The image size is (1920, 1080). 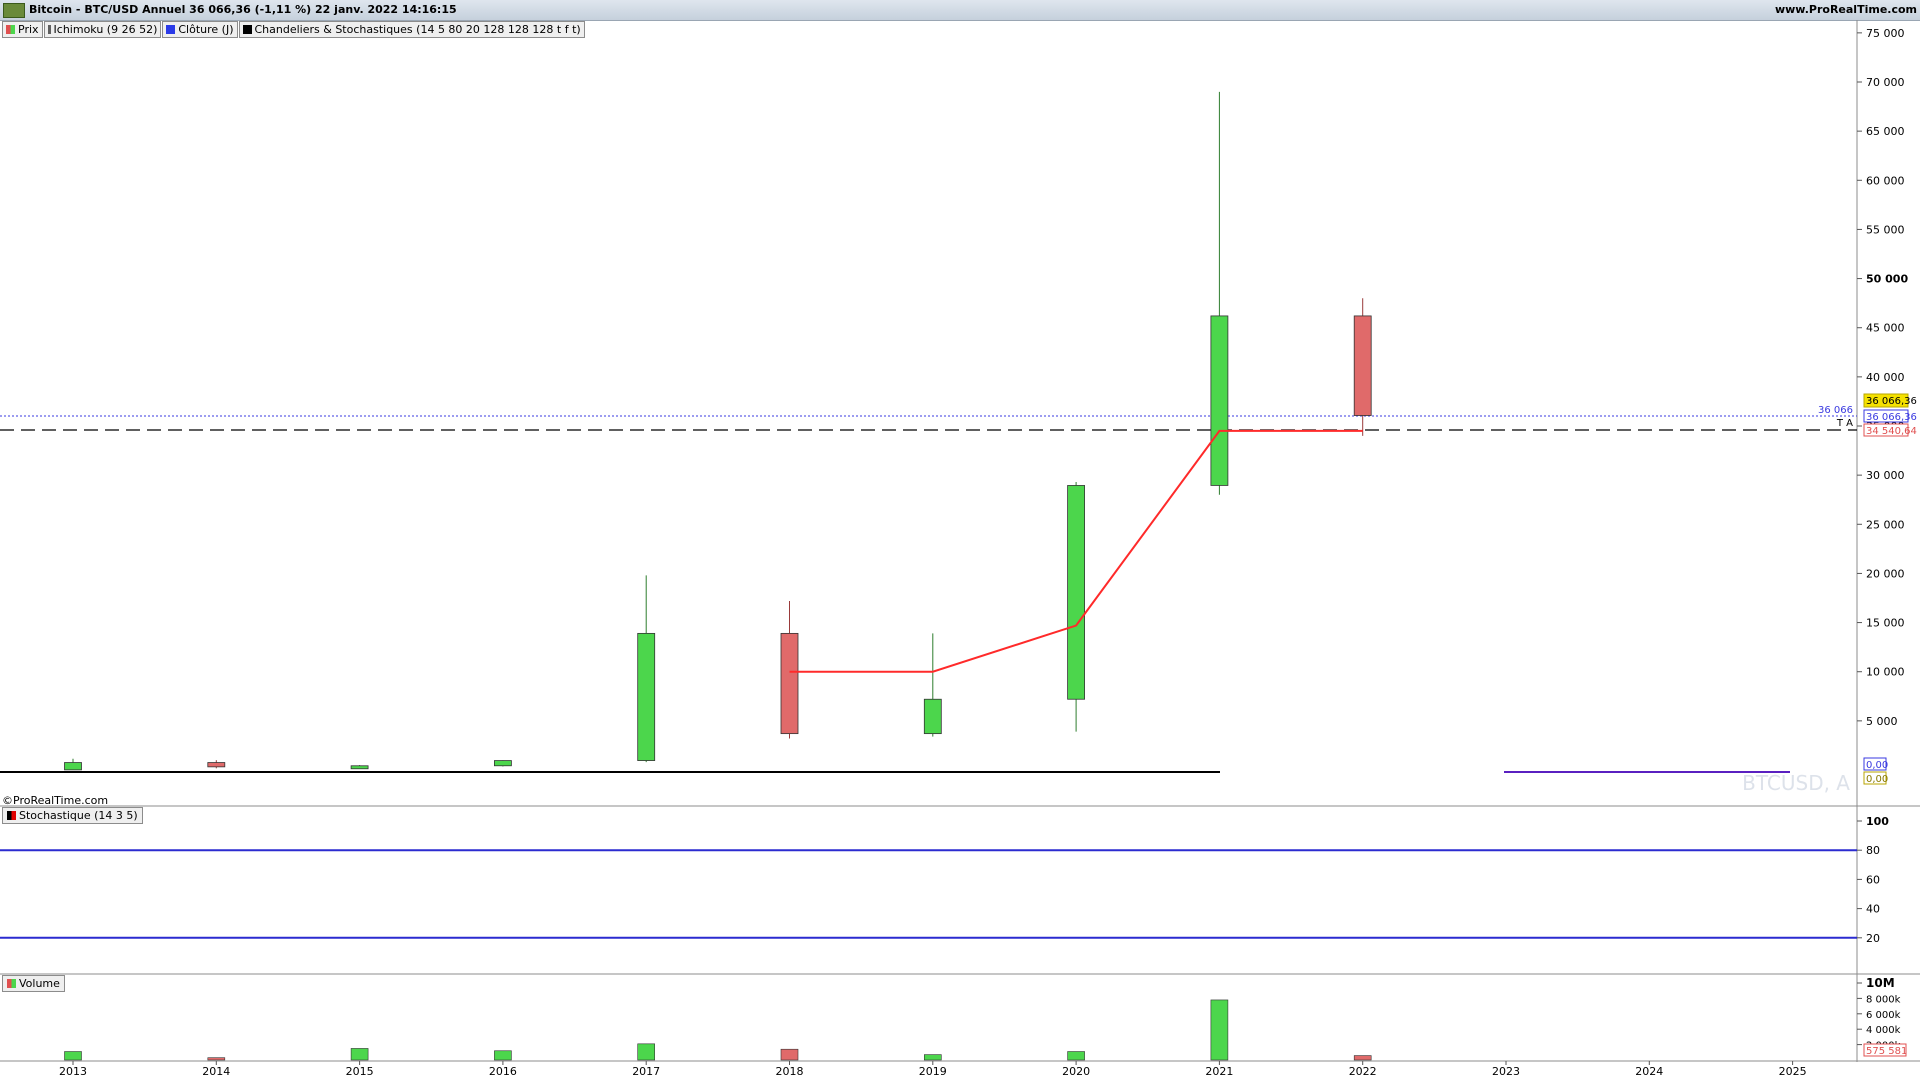 I want to click on candle-body-2018, so click(x=789, y=683).